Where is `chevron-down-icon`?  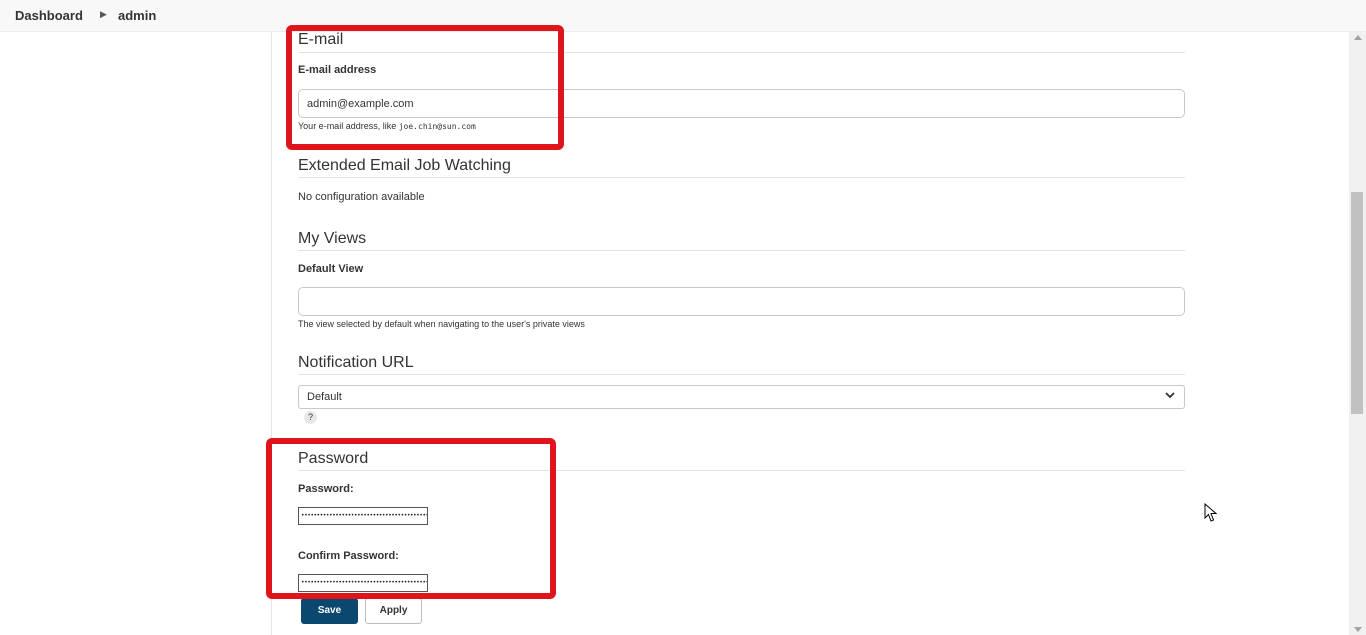 chevron-down-icon is located at coordinates (1170, 395).